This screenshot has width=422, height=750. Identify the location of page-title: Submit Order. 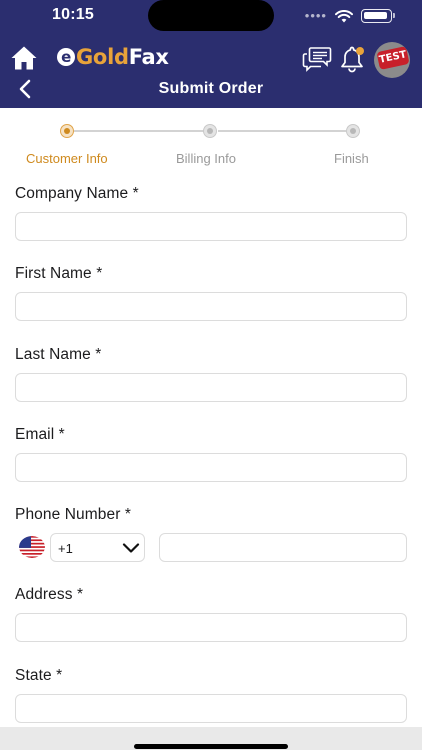
(211, 88).